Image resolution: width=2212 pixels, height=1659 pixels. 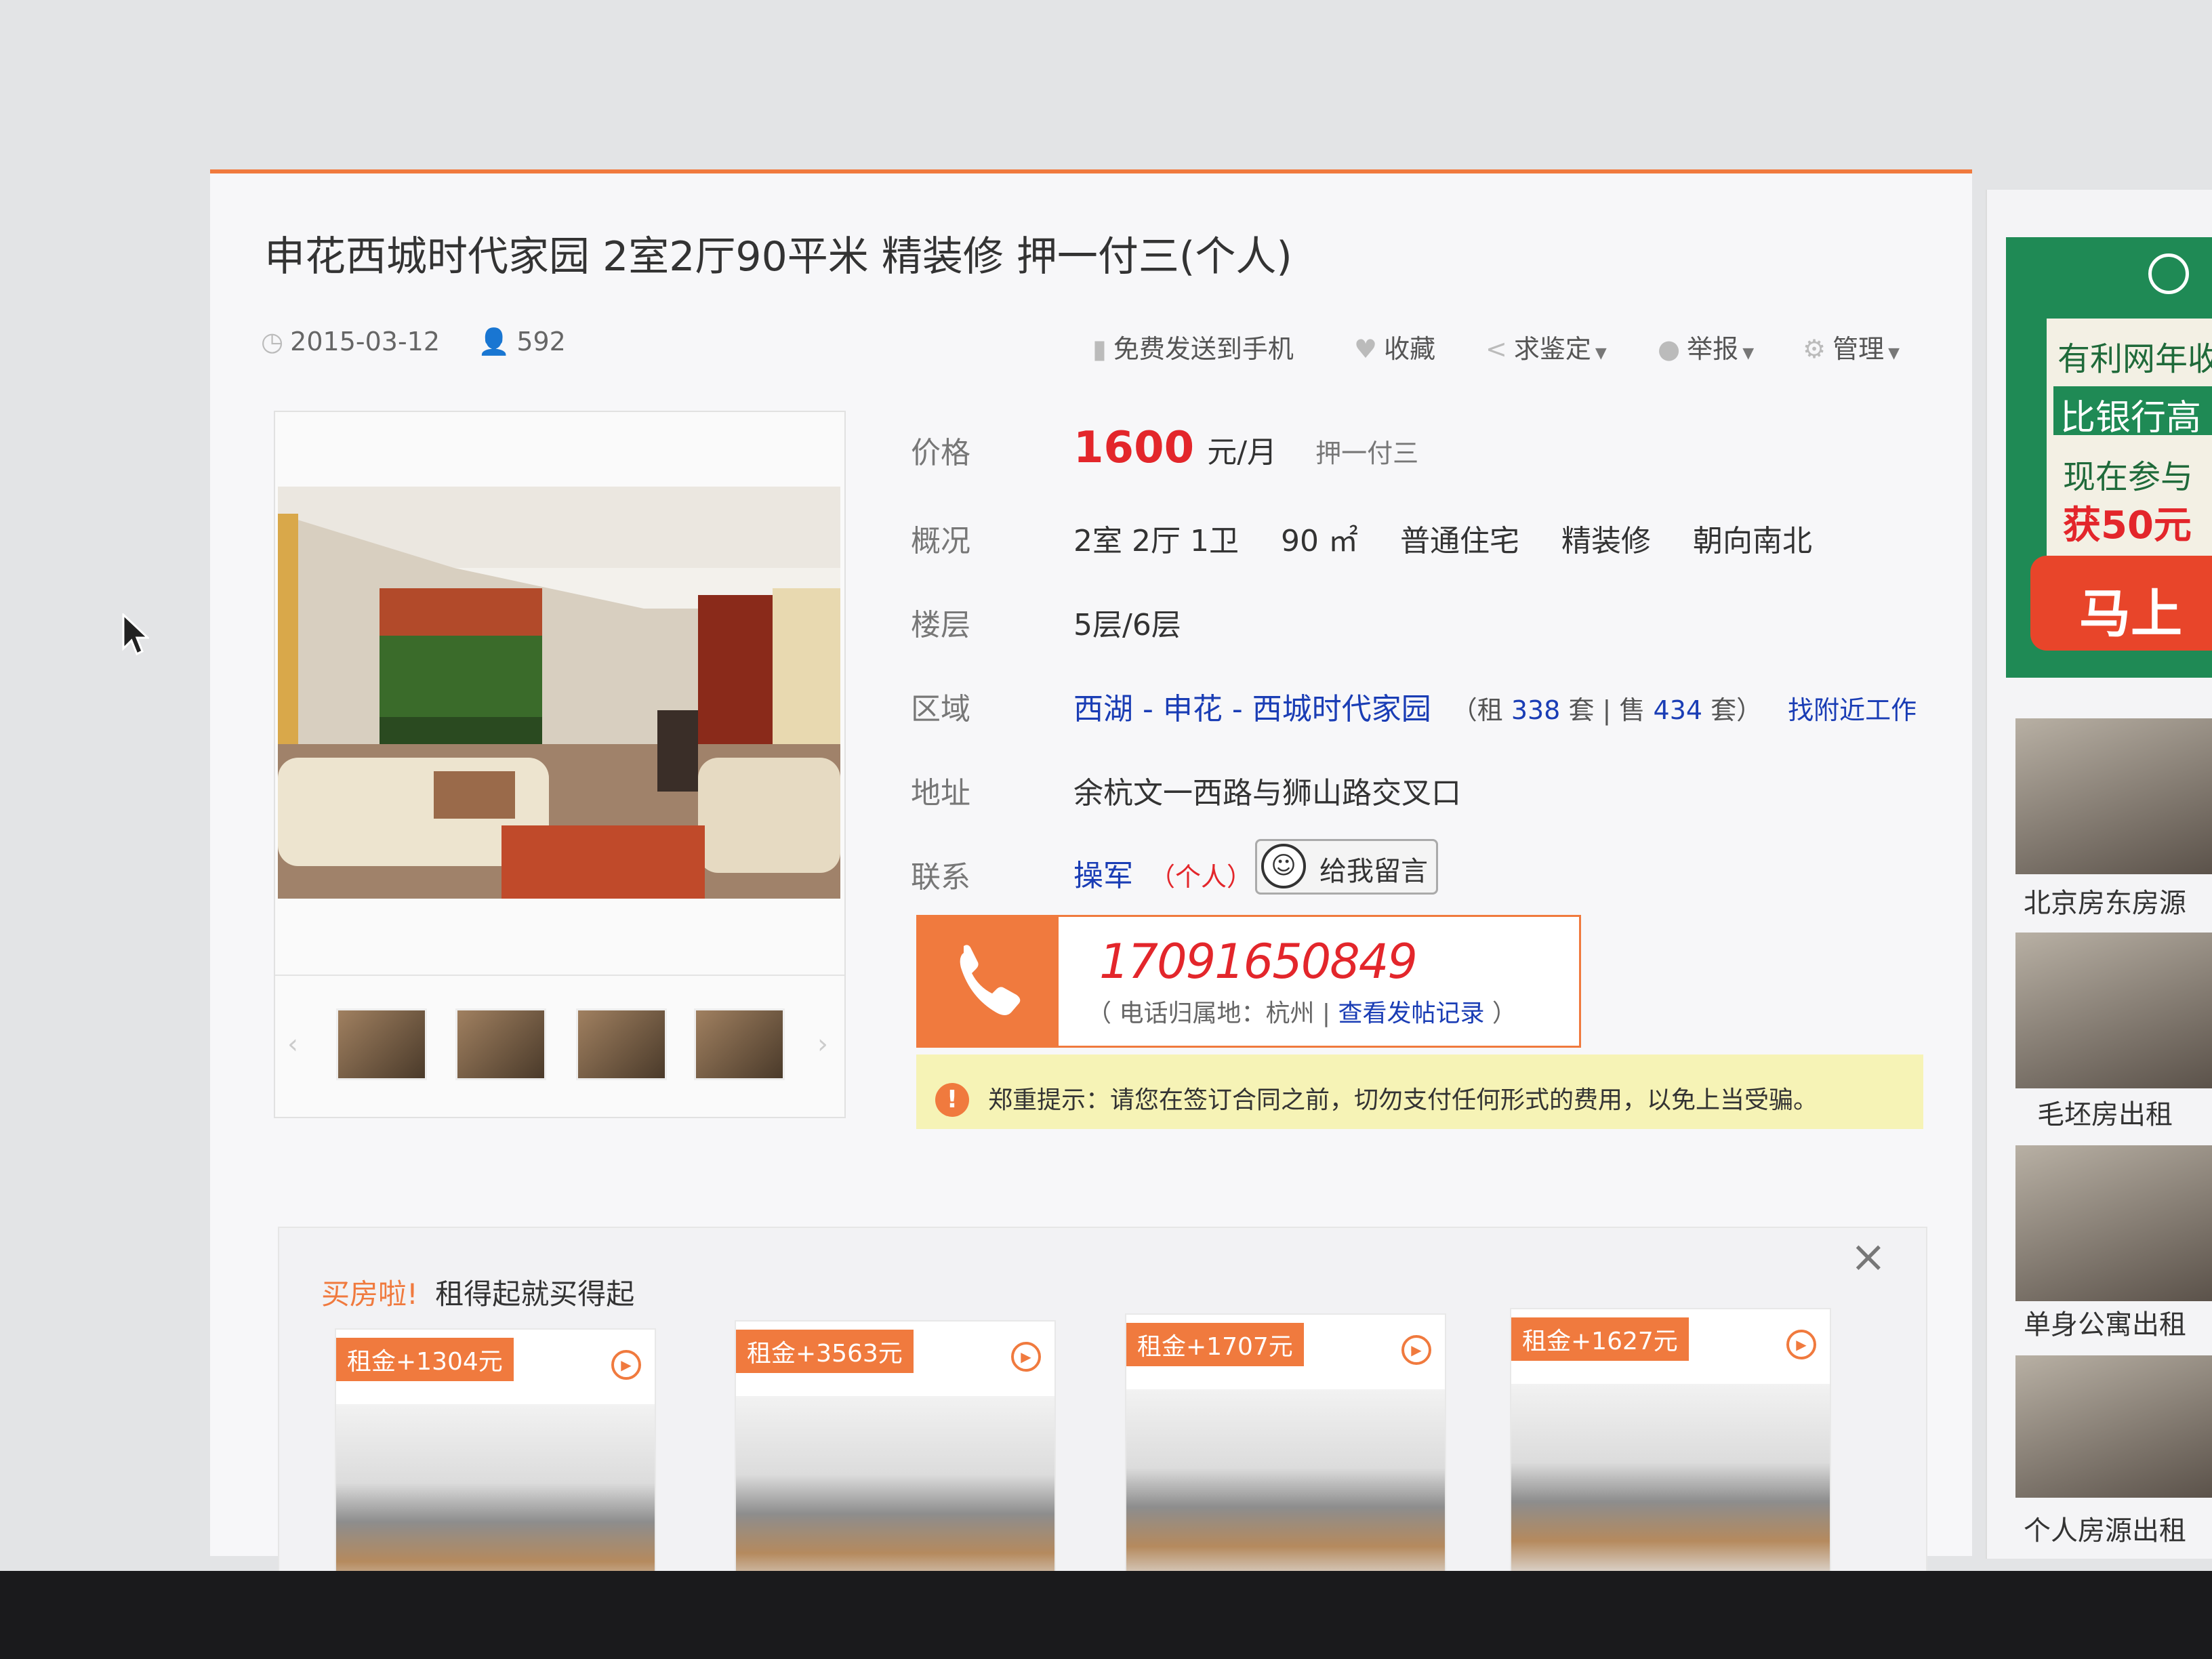 What do you see at coordinates (1669, 349) in the screenshot?
I see `pin-icon: ●` at bounding box center [1669, 349].